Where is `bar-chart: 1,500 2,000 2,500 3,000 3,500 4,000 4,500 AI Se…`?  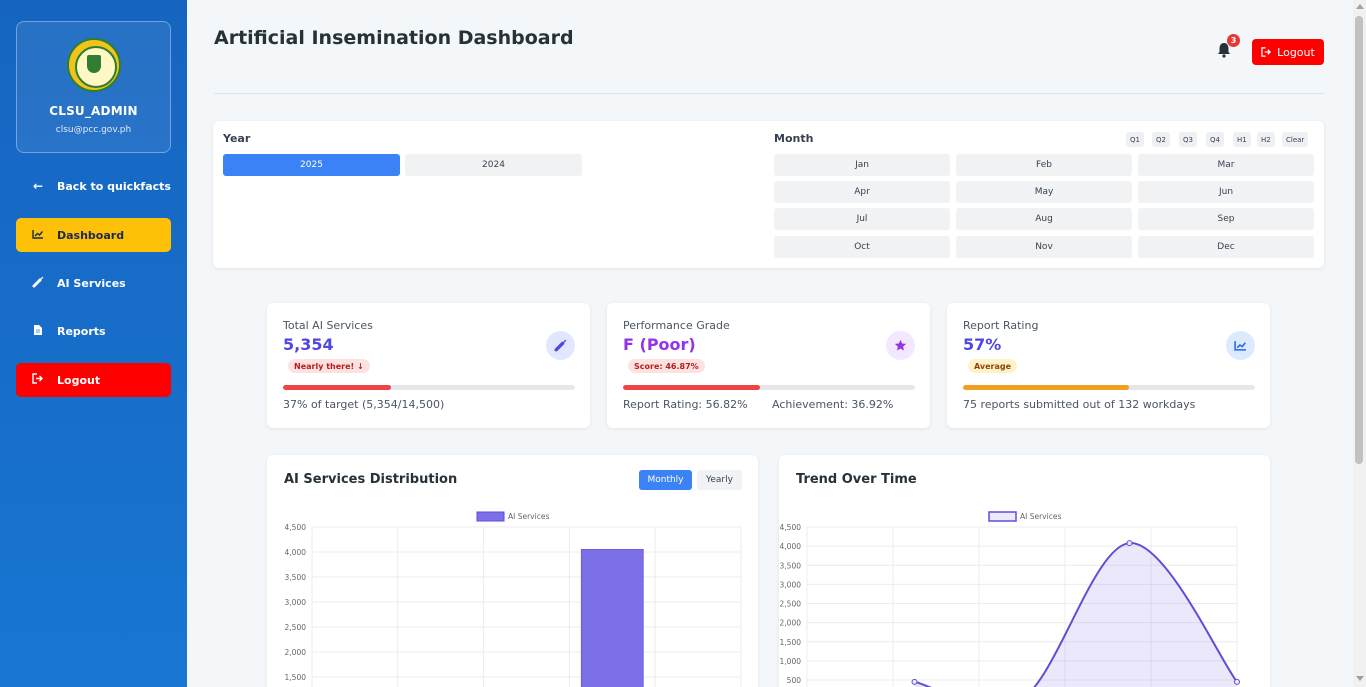
bar-chart: 1,500 2,000 2,500 3,000 3,500 4,000 4,500 AI Se… is located at coordinates (513, 599).